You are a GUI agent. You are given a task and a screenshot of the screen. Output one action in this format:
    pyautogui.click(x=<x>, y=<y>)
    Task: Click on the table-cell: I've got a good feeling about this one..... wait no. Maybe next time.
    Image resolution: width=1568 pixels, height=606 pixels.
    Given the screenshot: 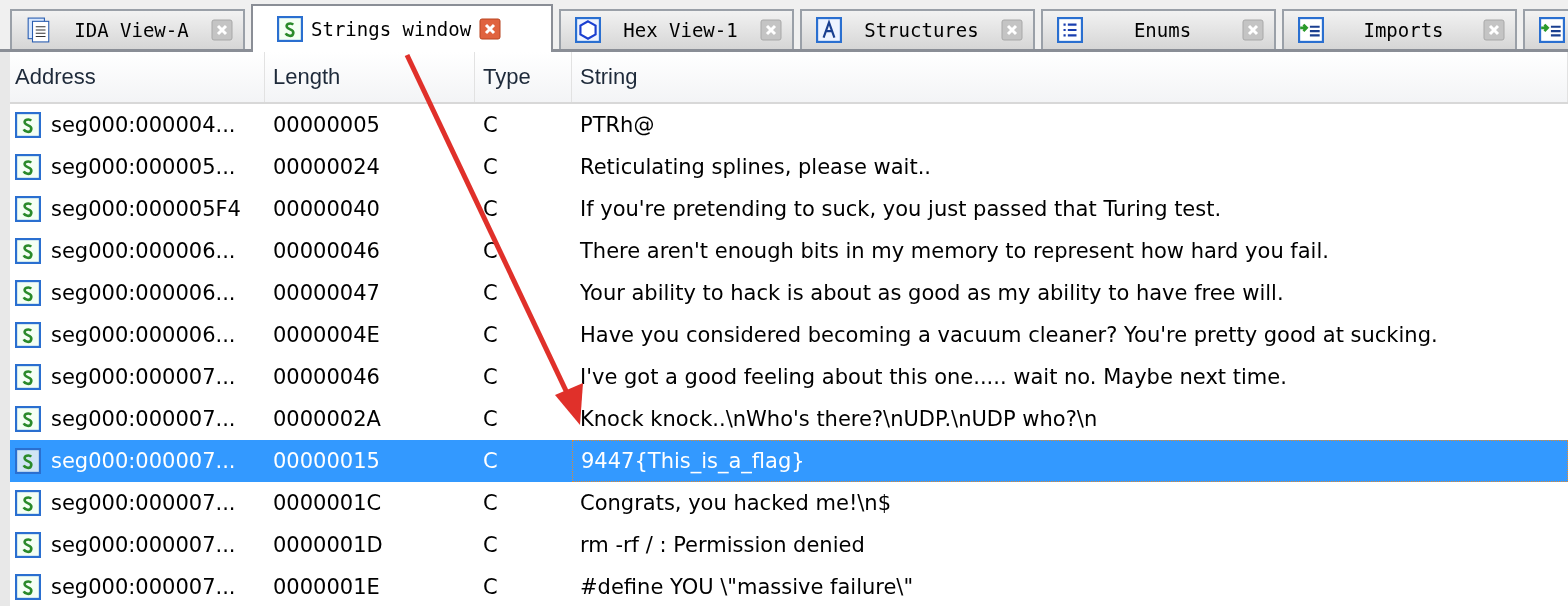 What is the action you would take?
    pyautogui.click(x=933, y=377)
    